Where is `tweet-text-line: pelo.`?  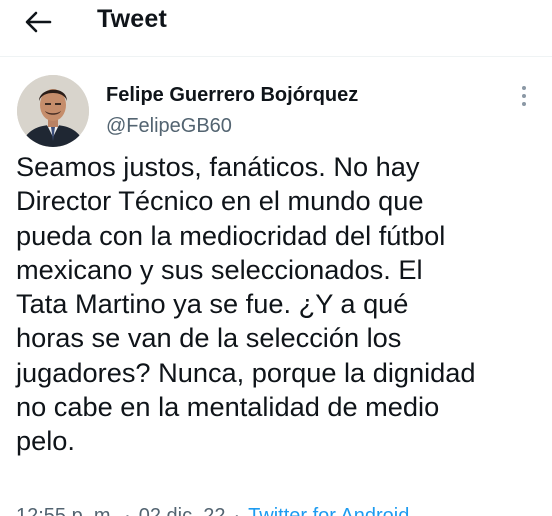
tweet-text-line: pelo. is located at coordinates (45, 441).